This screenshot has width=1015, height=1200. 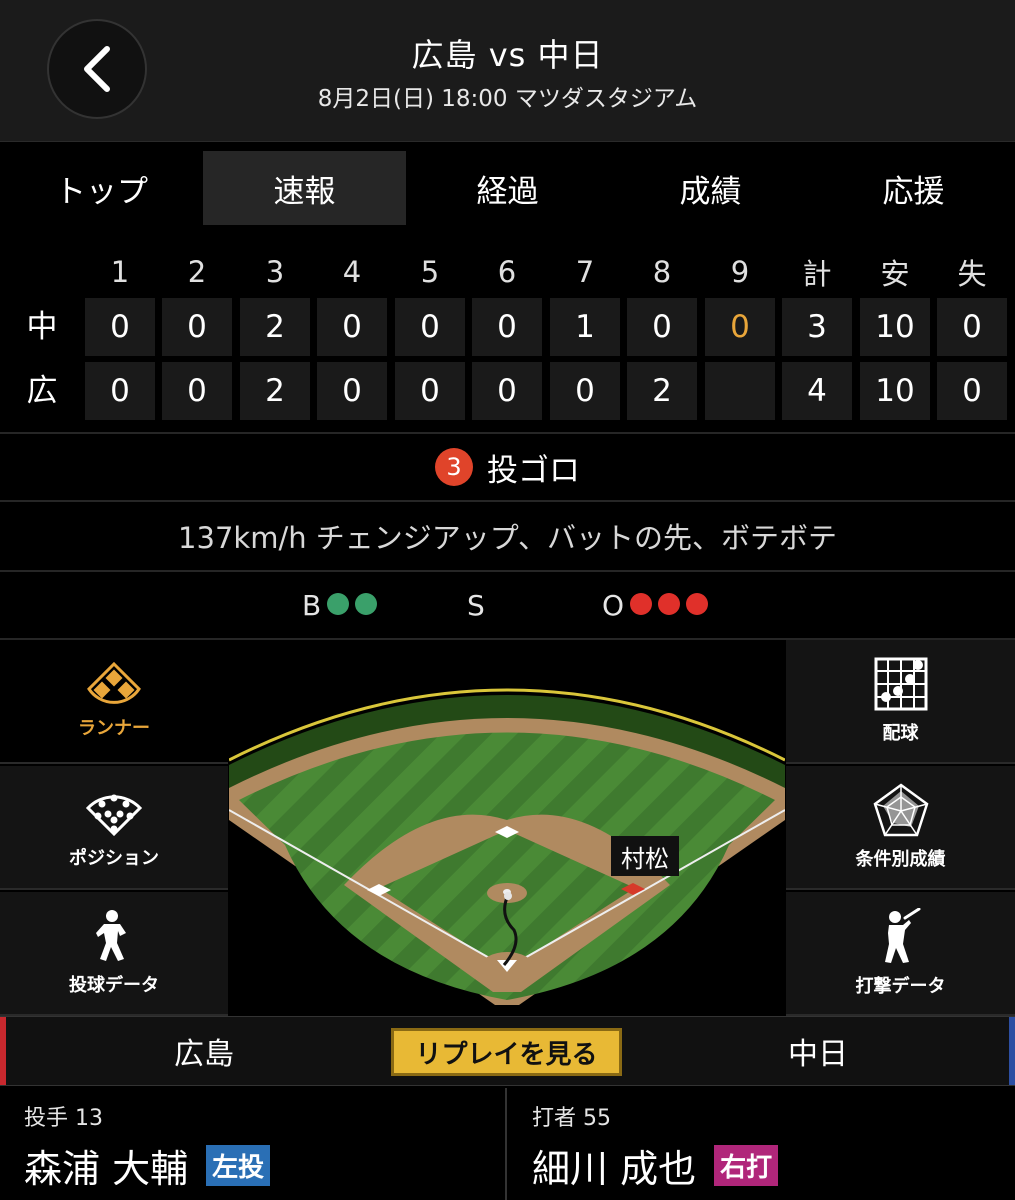 I want to click on pitch-grid-icon, so click(x=900, y=684).